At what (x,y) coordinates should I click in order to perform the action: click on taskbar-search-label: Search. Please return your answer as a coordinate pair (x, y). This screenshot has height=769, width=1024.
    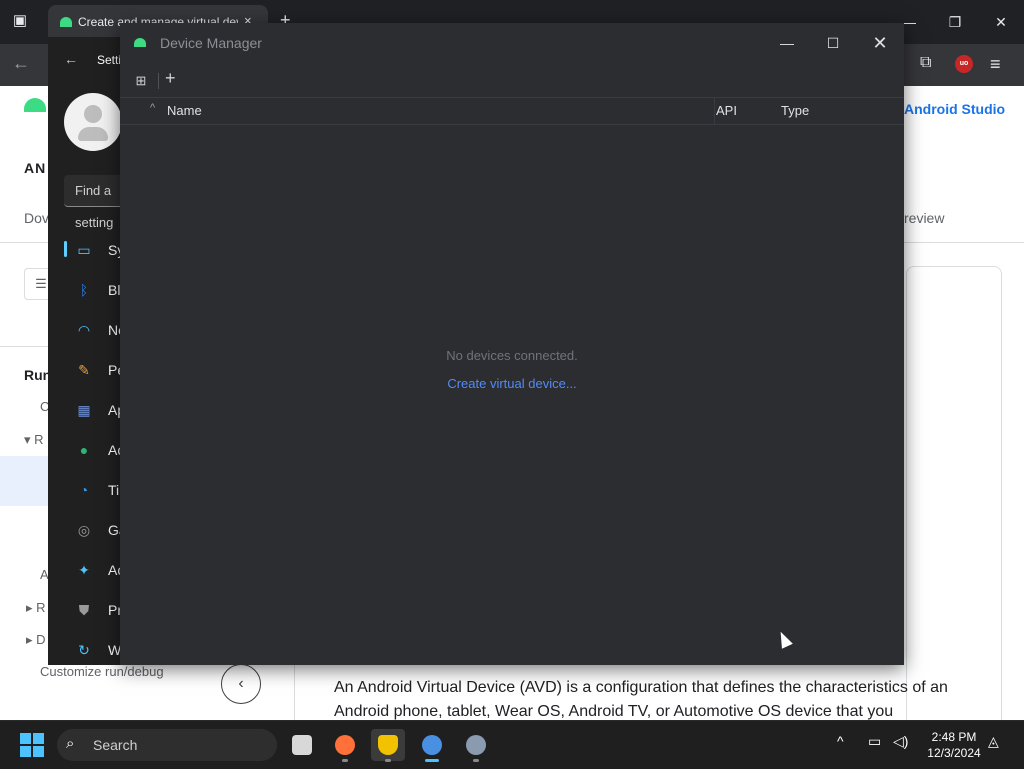
    Looking at the image, I should click on (115, 745).